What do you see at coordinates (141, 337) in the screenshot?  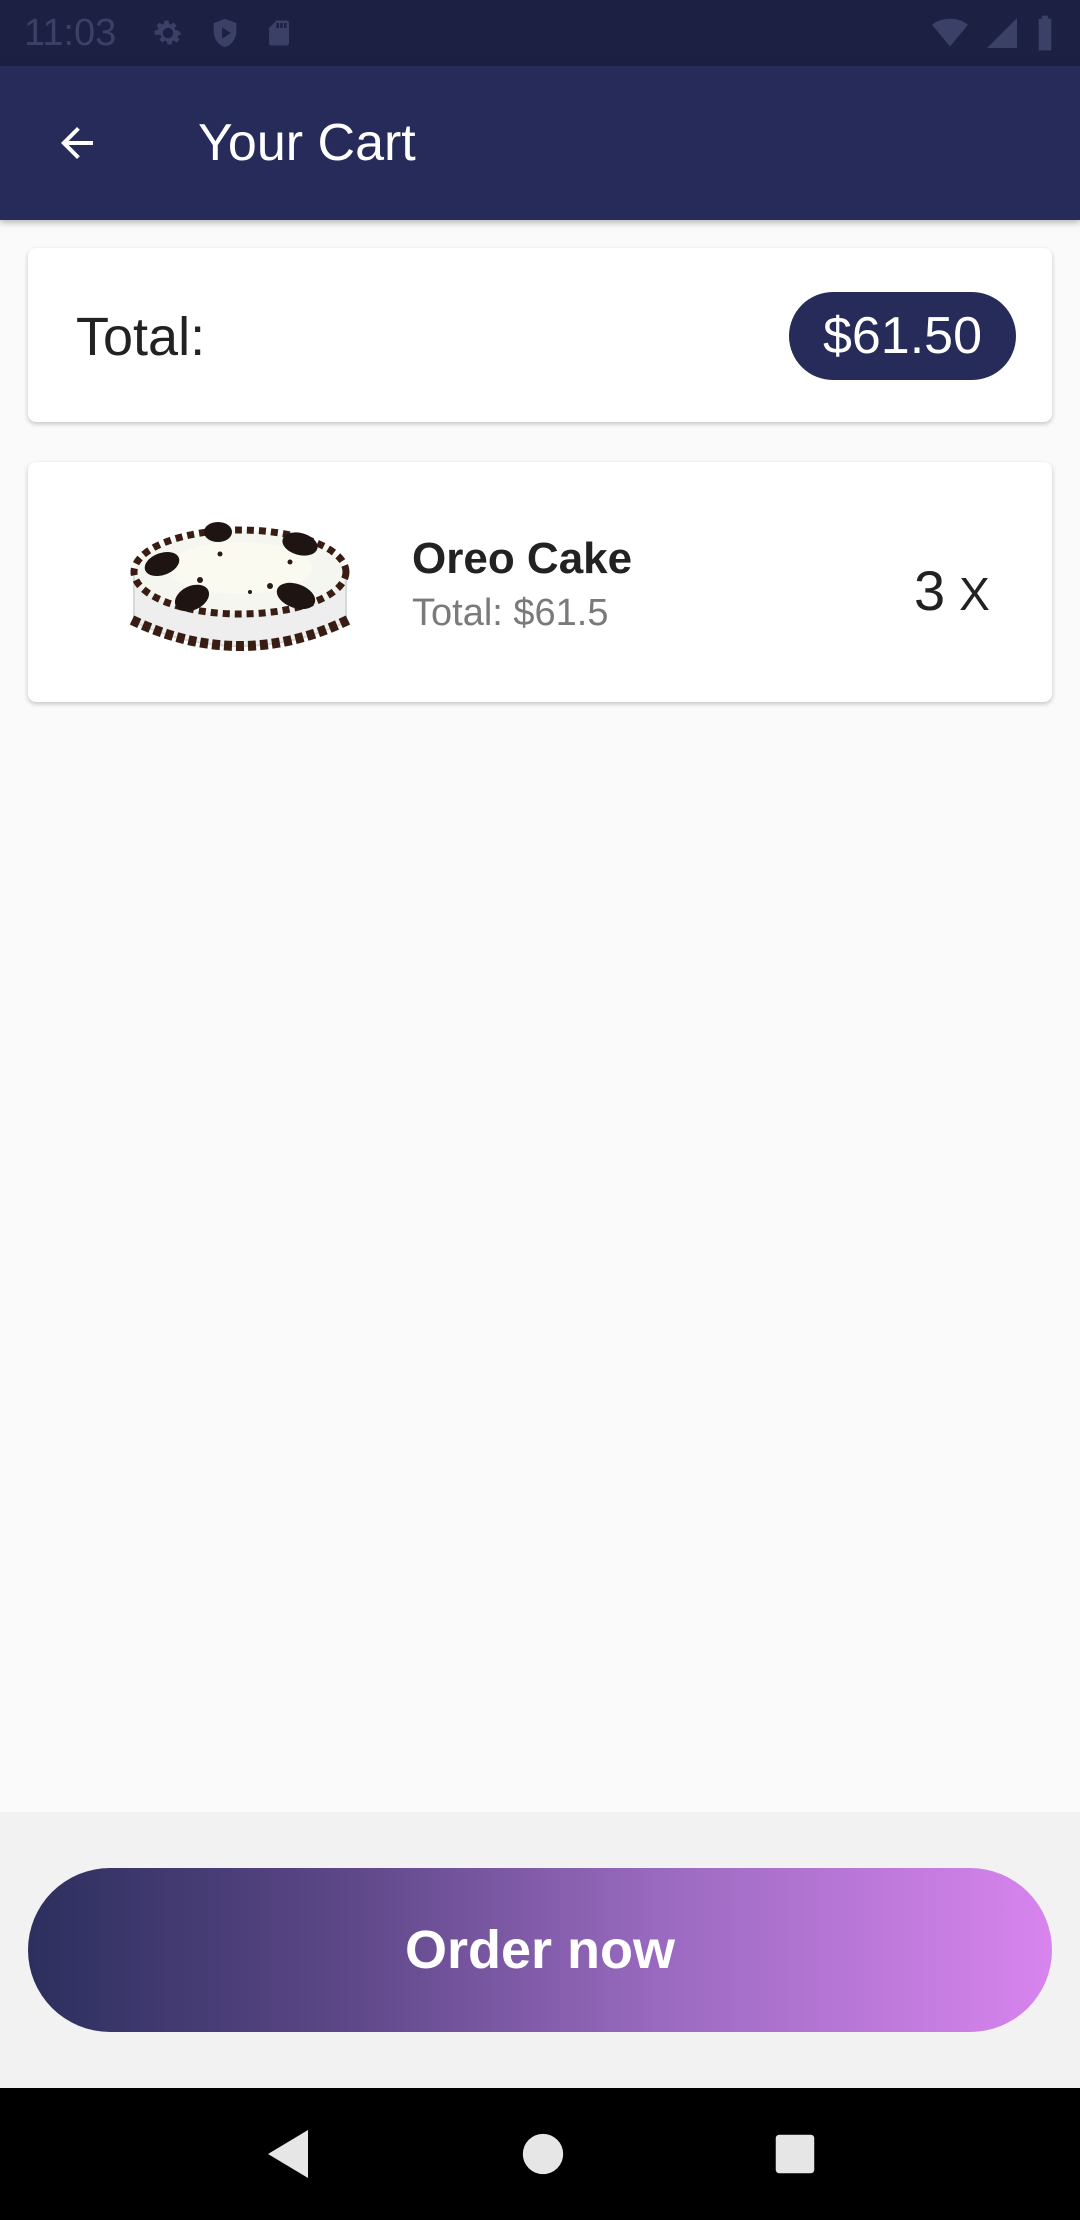 I see `total-label: Total:` at bounding box center [141, 337].